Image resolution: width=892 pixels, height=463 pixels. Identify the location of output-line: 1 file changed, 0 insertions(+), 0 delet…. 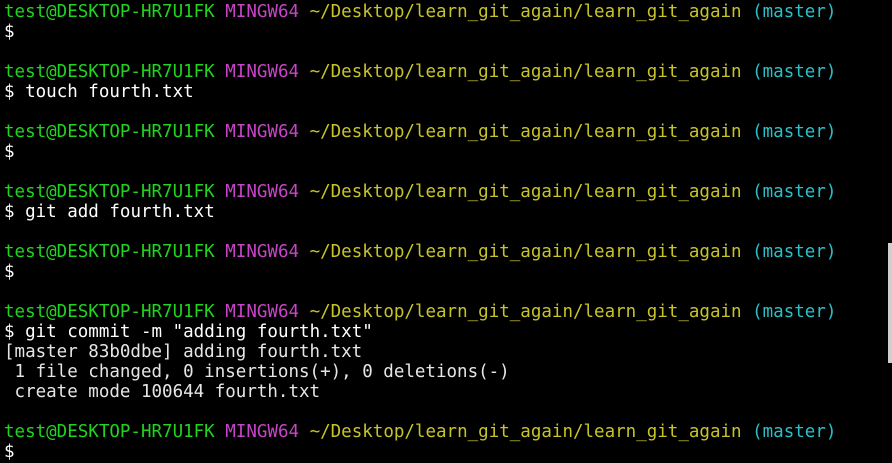
(257, 372).